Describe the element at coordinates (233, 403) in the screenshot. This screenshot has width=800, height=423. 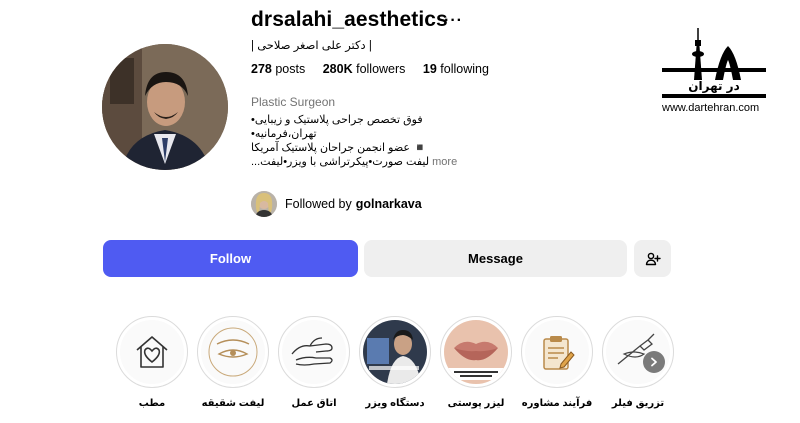
I see `highlight-label: لیفت شقیقه` at that location.